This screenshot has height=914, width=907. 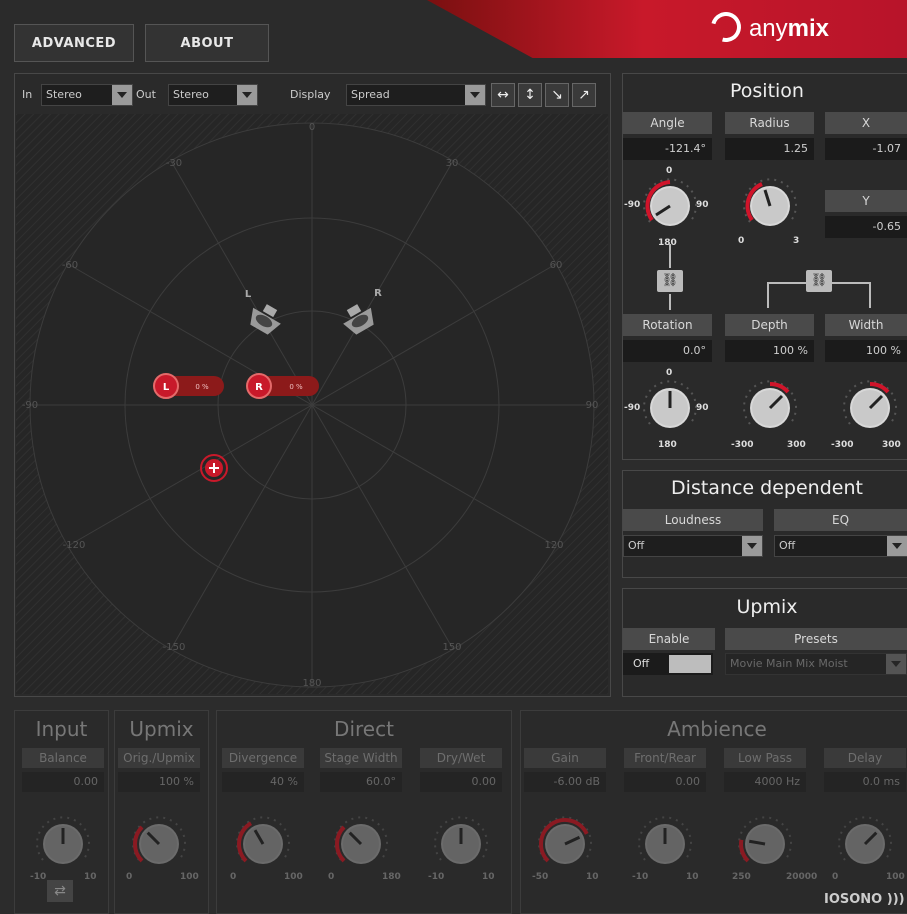 What do you see at coordinates (361, 782) in the screenshot?
I see `stage-width-value: 60.0°` at bounding box center [361, 782].